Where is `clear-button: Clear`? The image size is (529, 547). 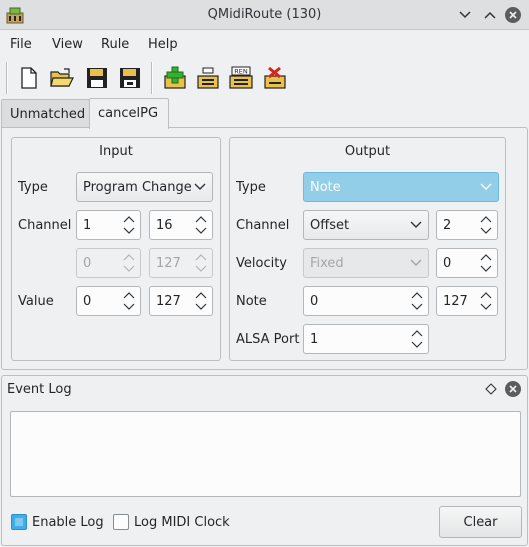 clear-button: Clear is located at coordinates (480, 522).